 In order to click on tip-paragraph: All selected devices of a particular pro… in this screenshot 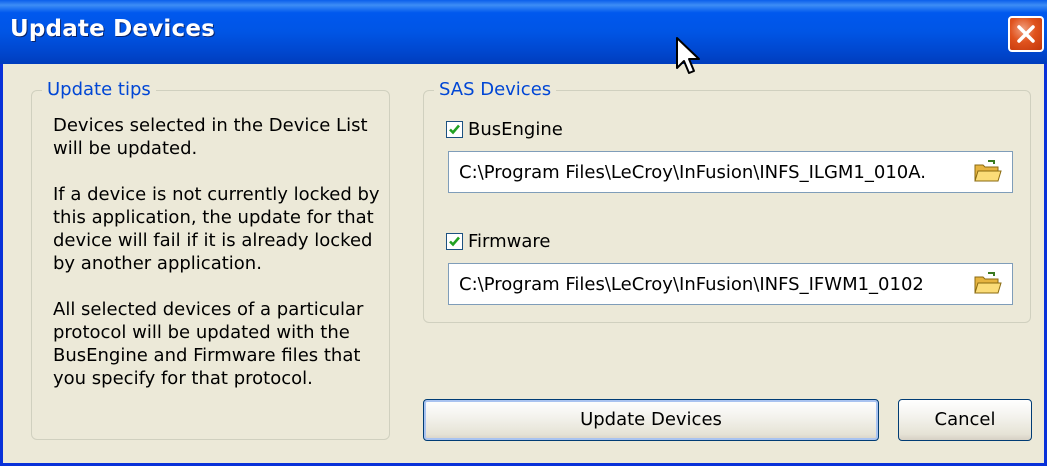, I will do `click(208, 344)`.